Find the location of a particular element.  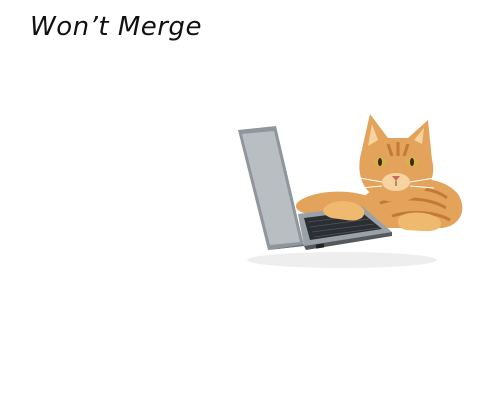

shadow is located at coordinates (342, 260).